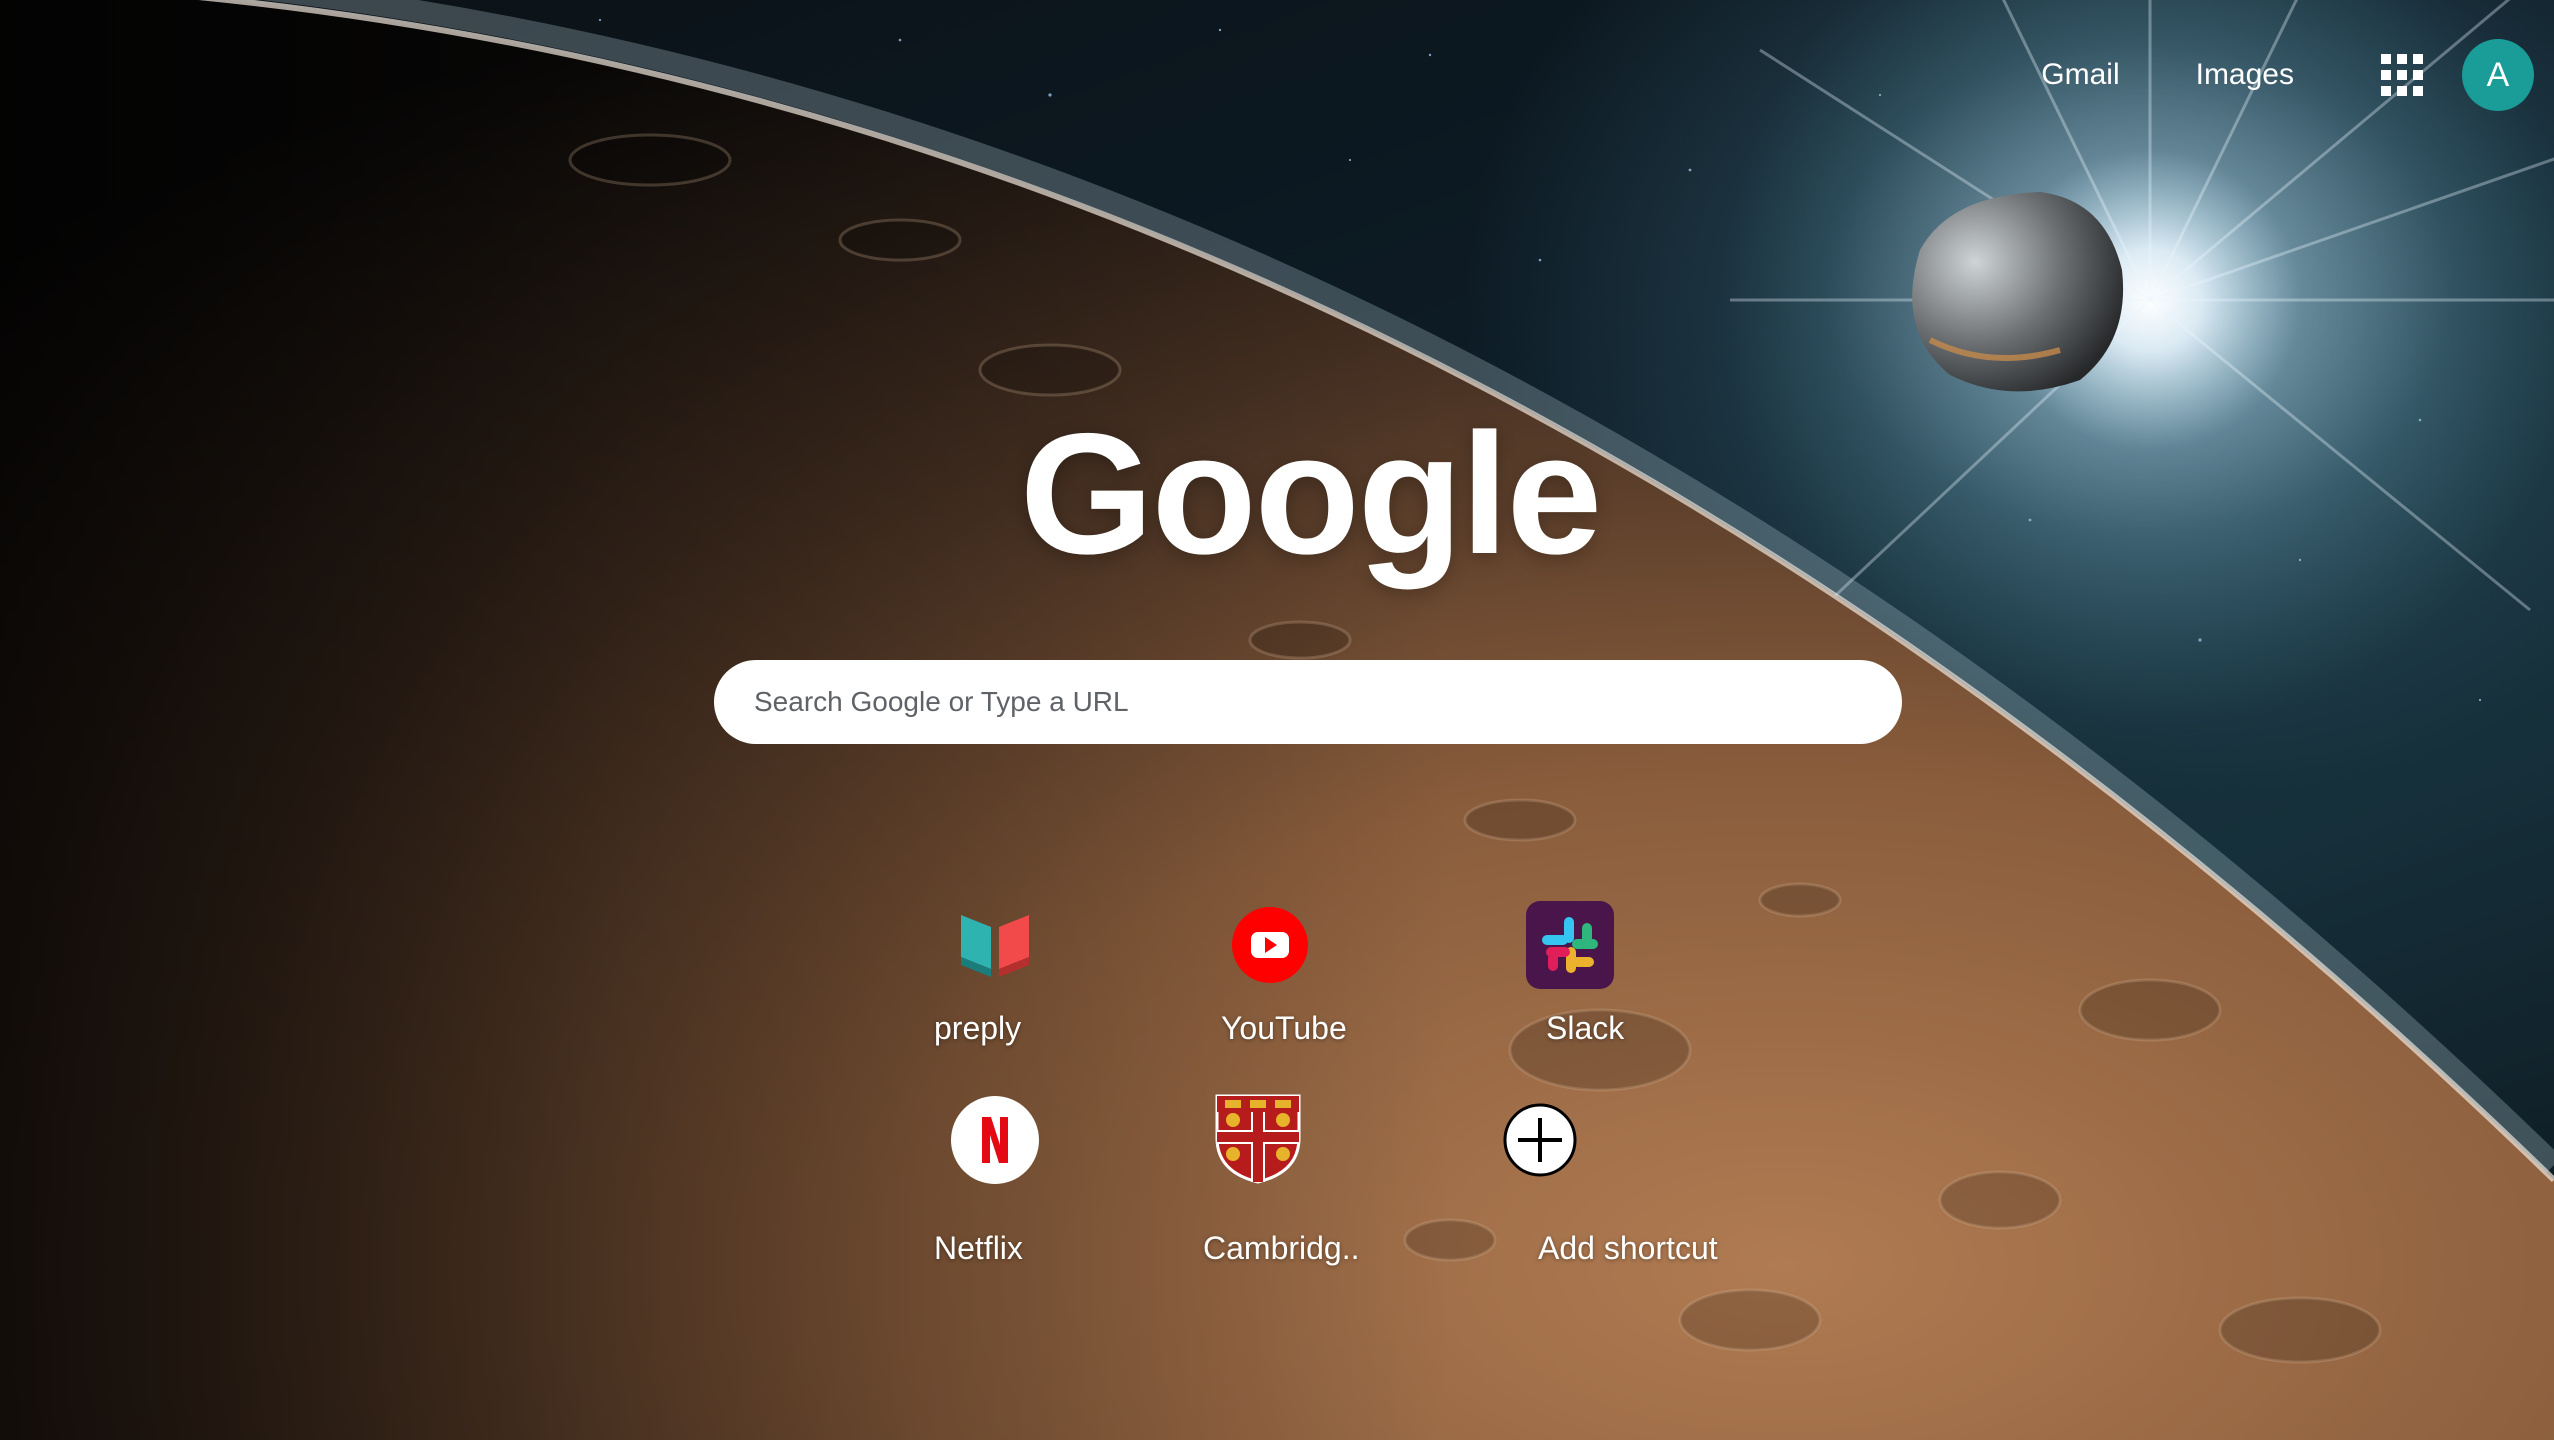 The width and height of the screenshot is (2554, 1440). What do you see at coordinates (1284, 1028) in the screenshot?
I see `shortcut-label: YouTube` at bounding box center [1284, 1028].